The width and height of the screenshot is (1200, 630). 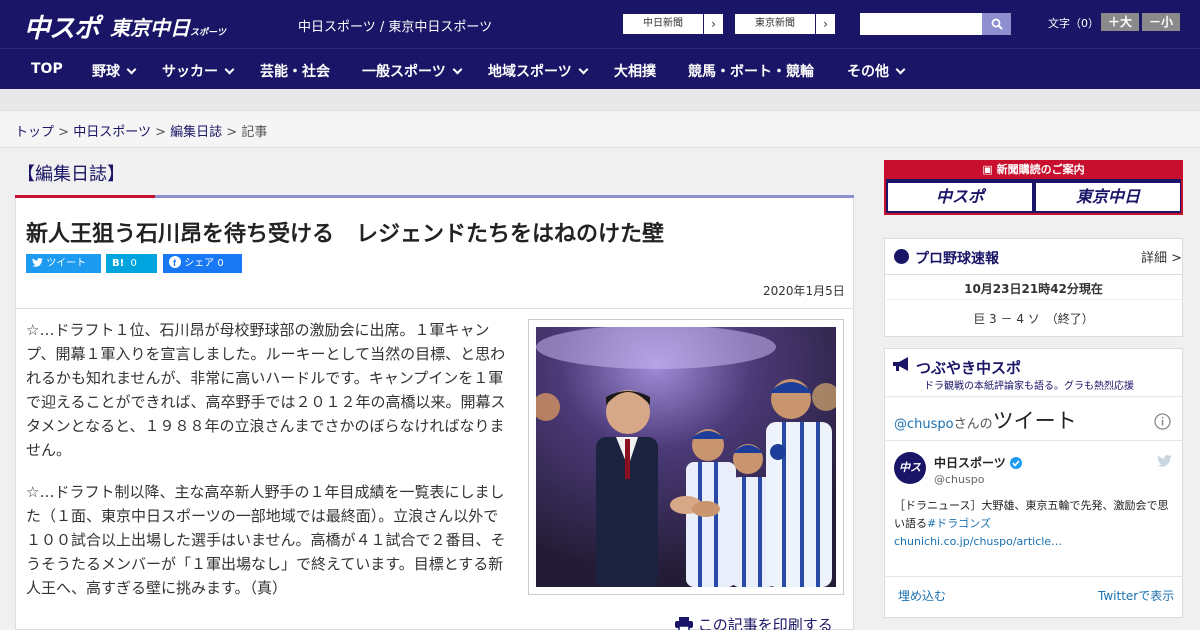 What do you see at coordinates (960, 197) in the screenshot?
I see `promo-chuspo-button: 中スポ` at bounding box center [960, 197].